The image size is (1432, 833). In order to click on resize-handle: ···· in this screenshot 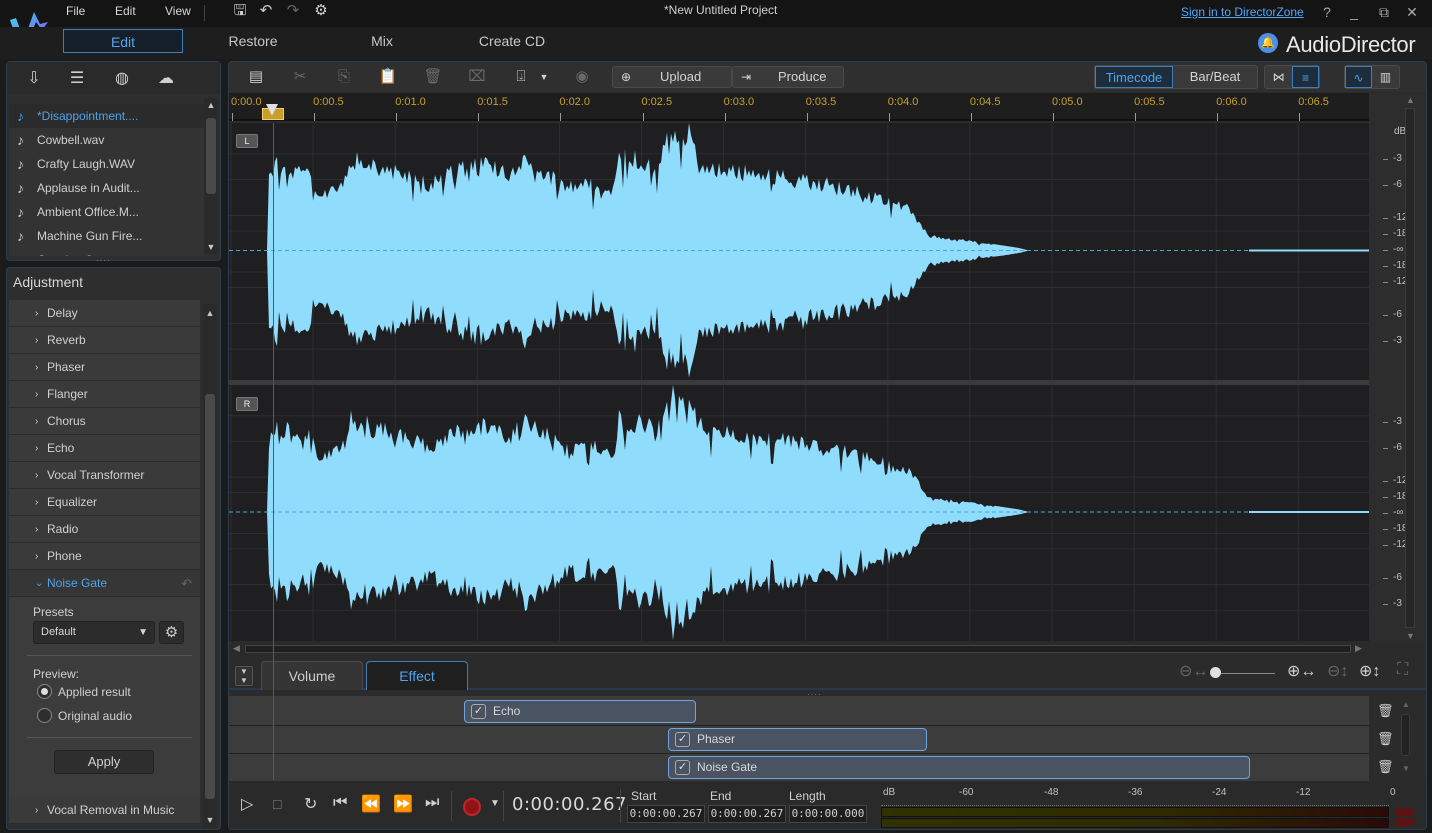, I will do `click(103, 260)`.